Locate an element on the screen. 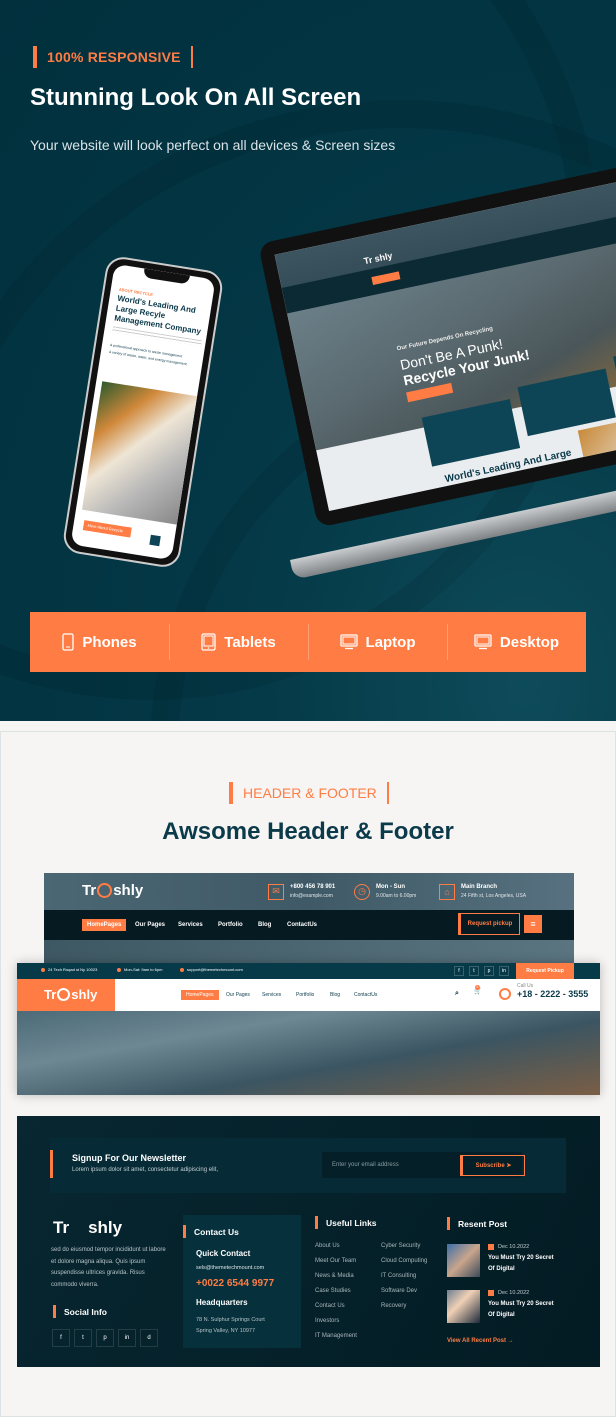 The width and height of the screenshot is (616, 1417). header2-logo: Tr shly is located at coordinates (70, 994).